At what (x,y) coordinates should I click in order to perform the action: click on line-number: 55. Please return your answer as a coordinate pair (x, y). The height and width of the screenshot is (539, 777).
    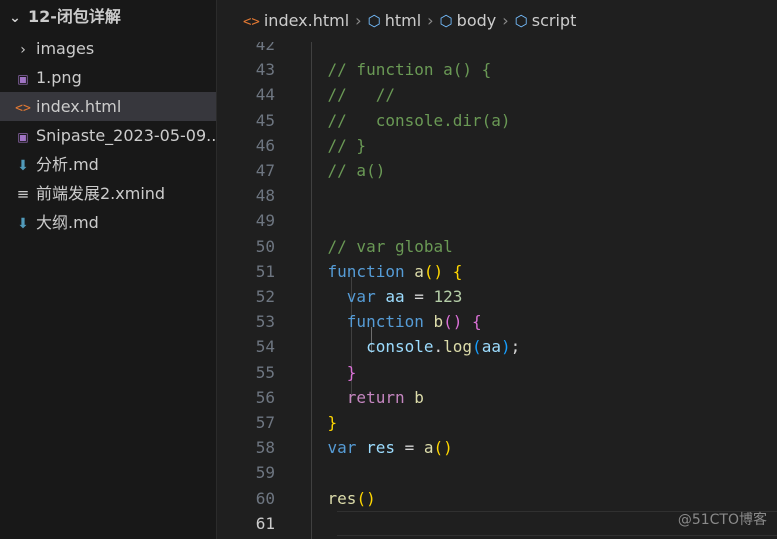
    Looking at the image, I should click on (265, 372).